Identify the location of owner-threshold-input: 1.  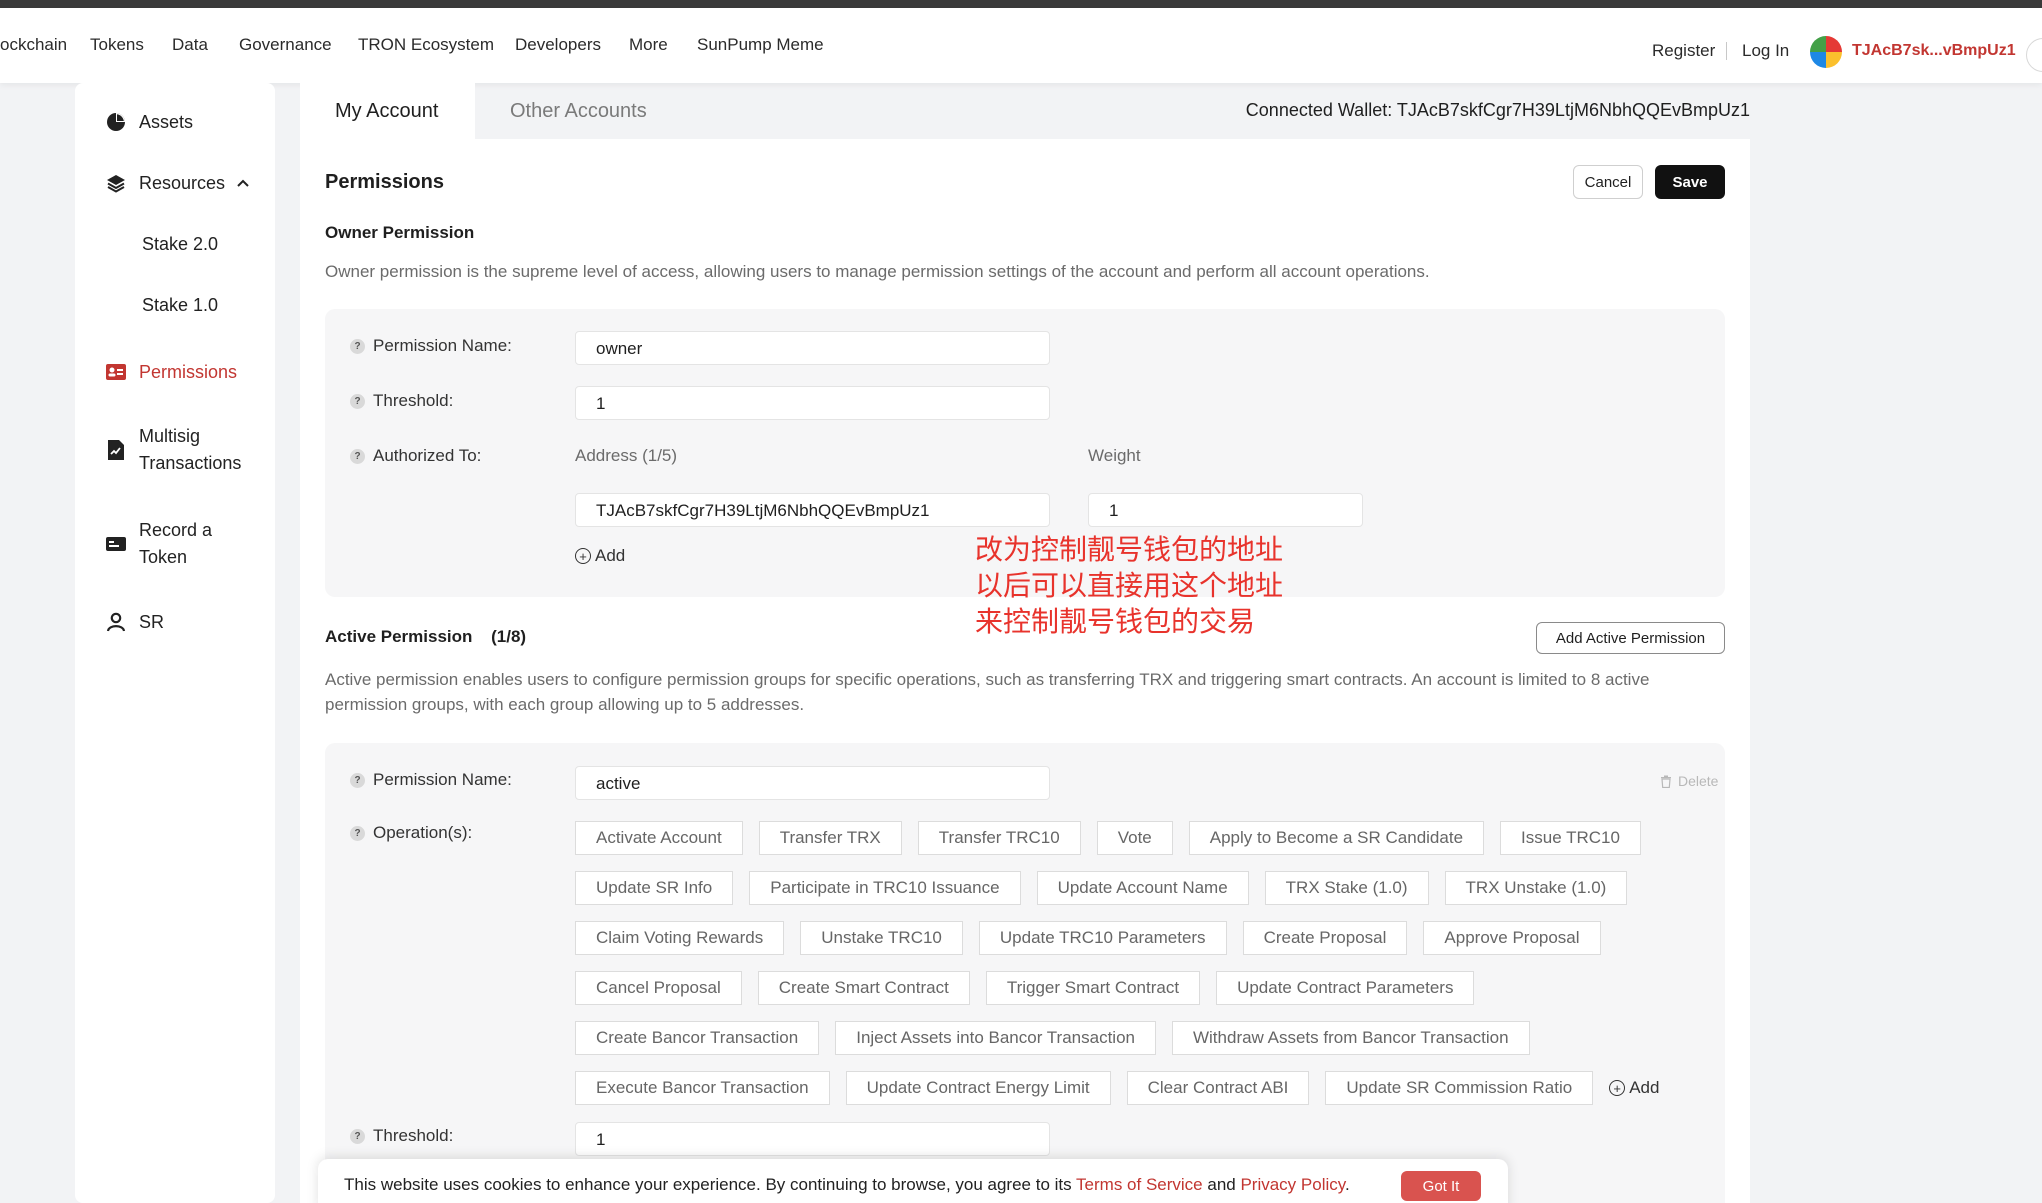
(812, 403).